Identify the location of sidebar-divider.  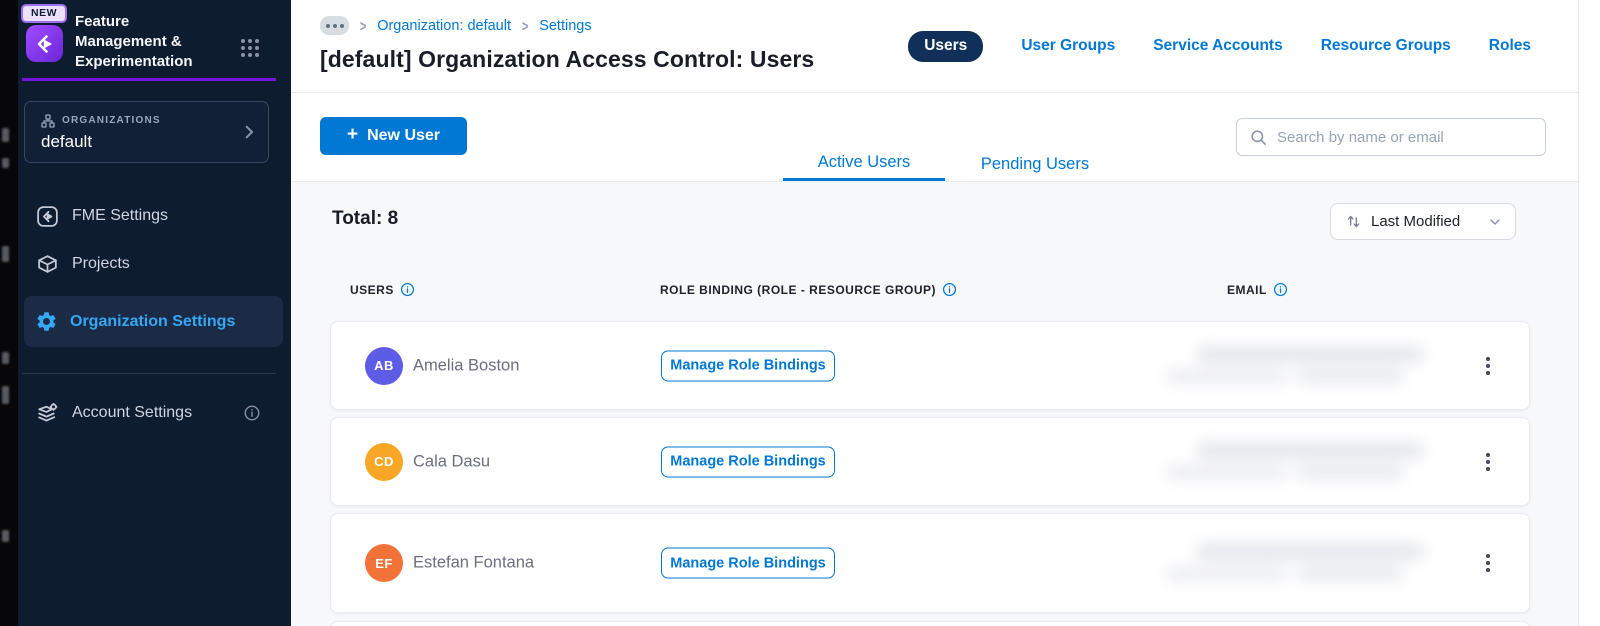
(149, 373).